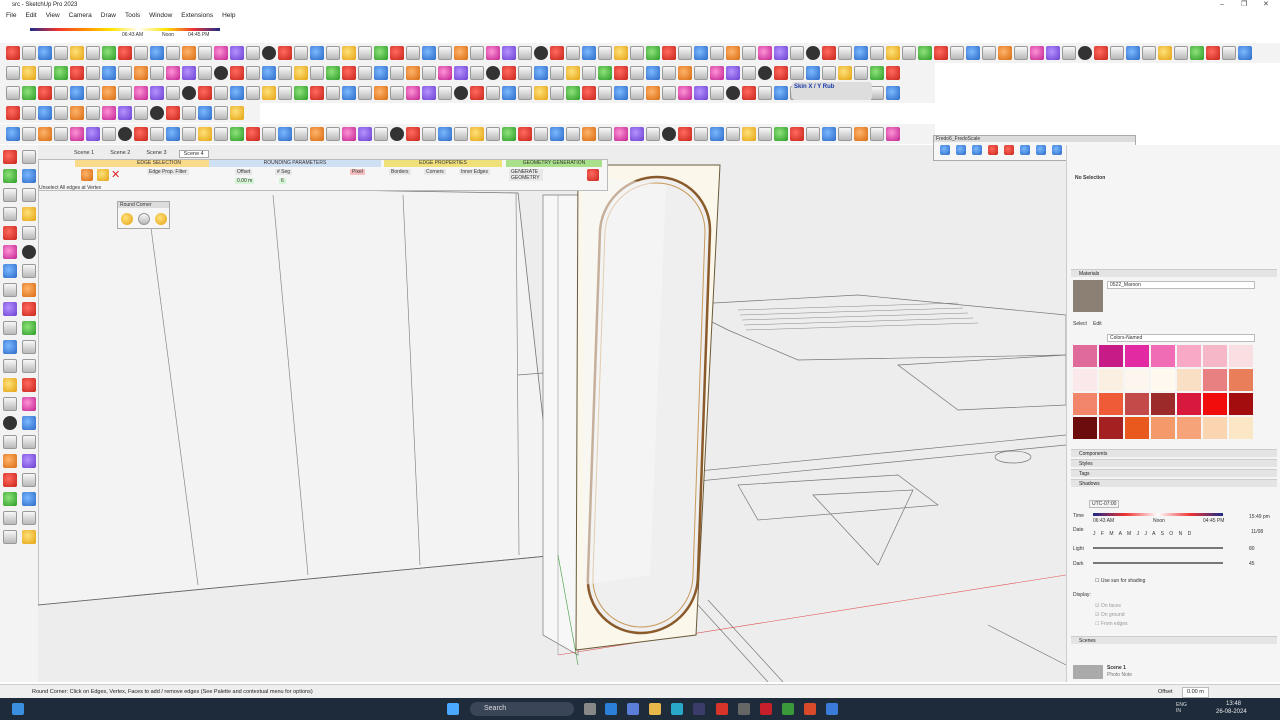  What do you see at coordinates (1244, 5) in the screenshot?
I see `maximize-icon: ❐` at bounding box center [1244, 5].